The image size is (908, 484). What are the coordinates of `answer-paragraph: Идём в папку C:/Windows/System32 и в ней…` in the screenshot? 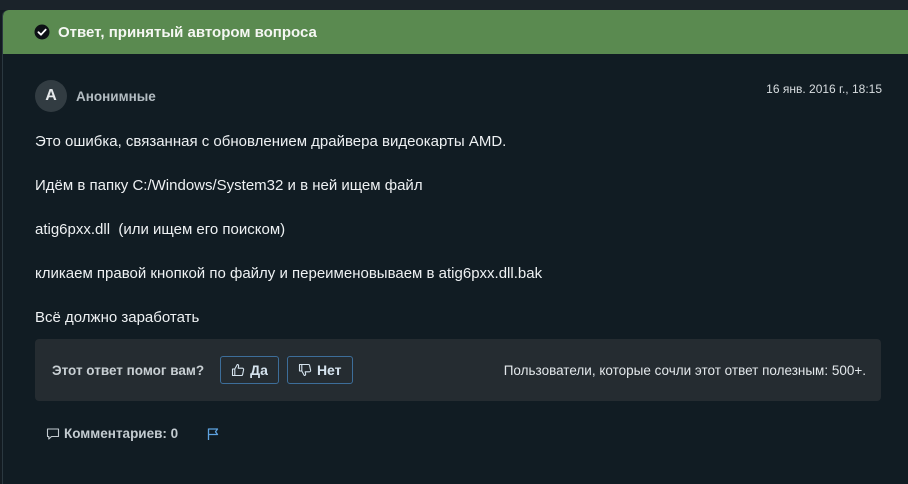 It's located at (229, 185).